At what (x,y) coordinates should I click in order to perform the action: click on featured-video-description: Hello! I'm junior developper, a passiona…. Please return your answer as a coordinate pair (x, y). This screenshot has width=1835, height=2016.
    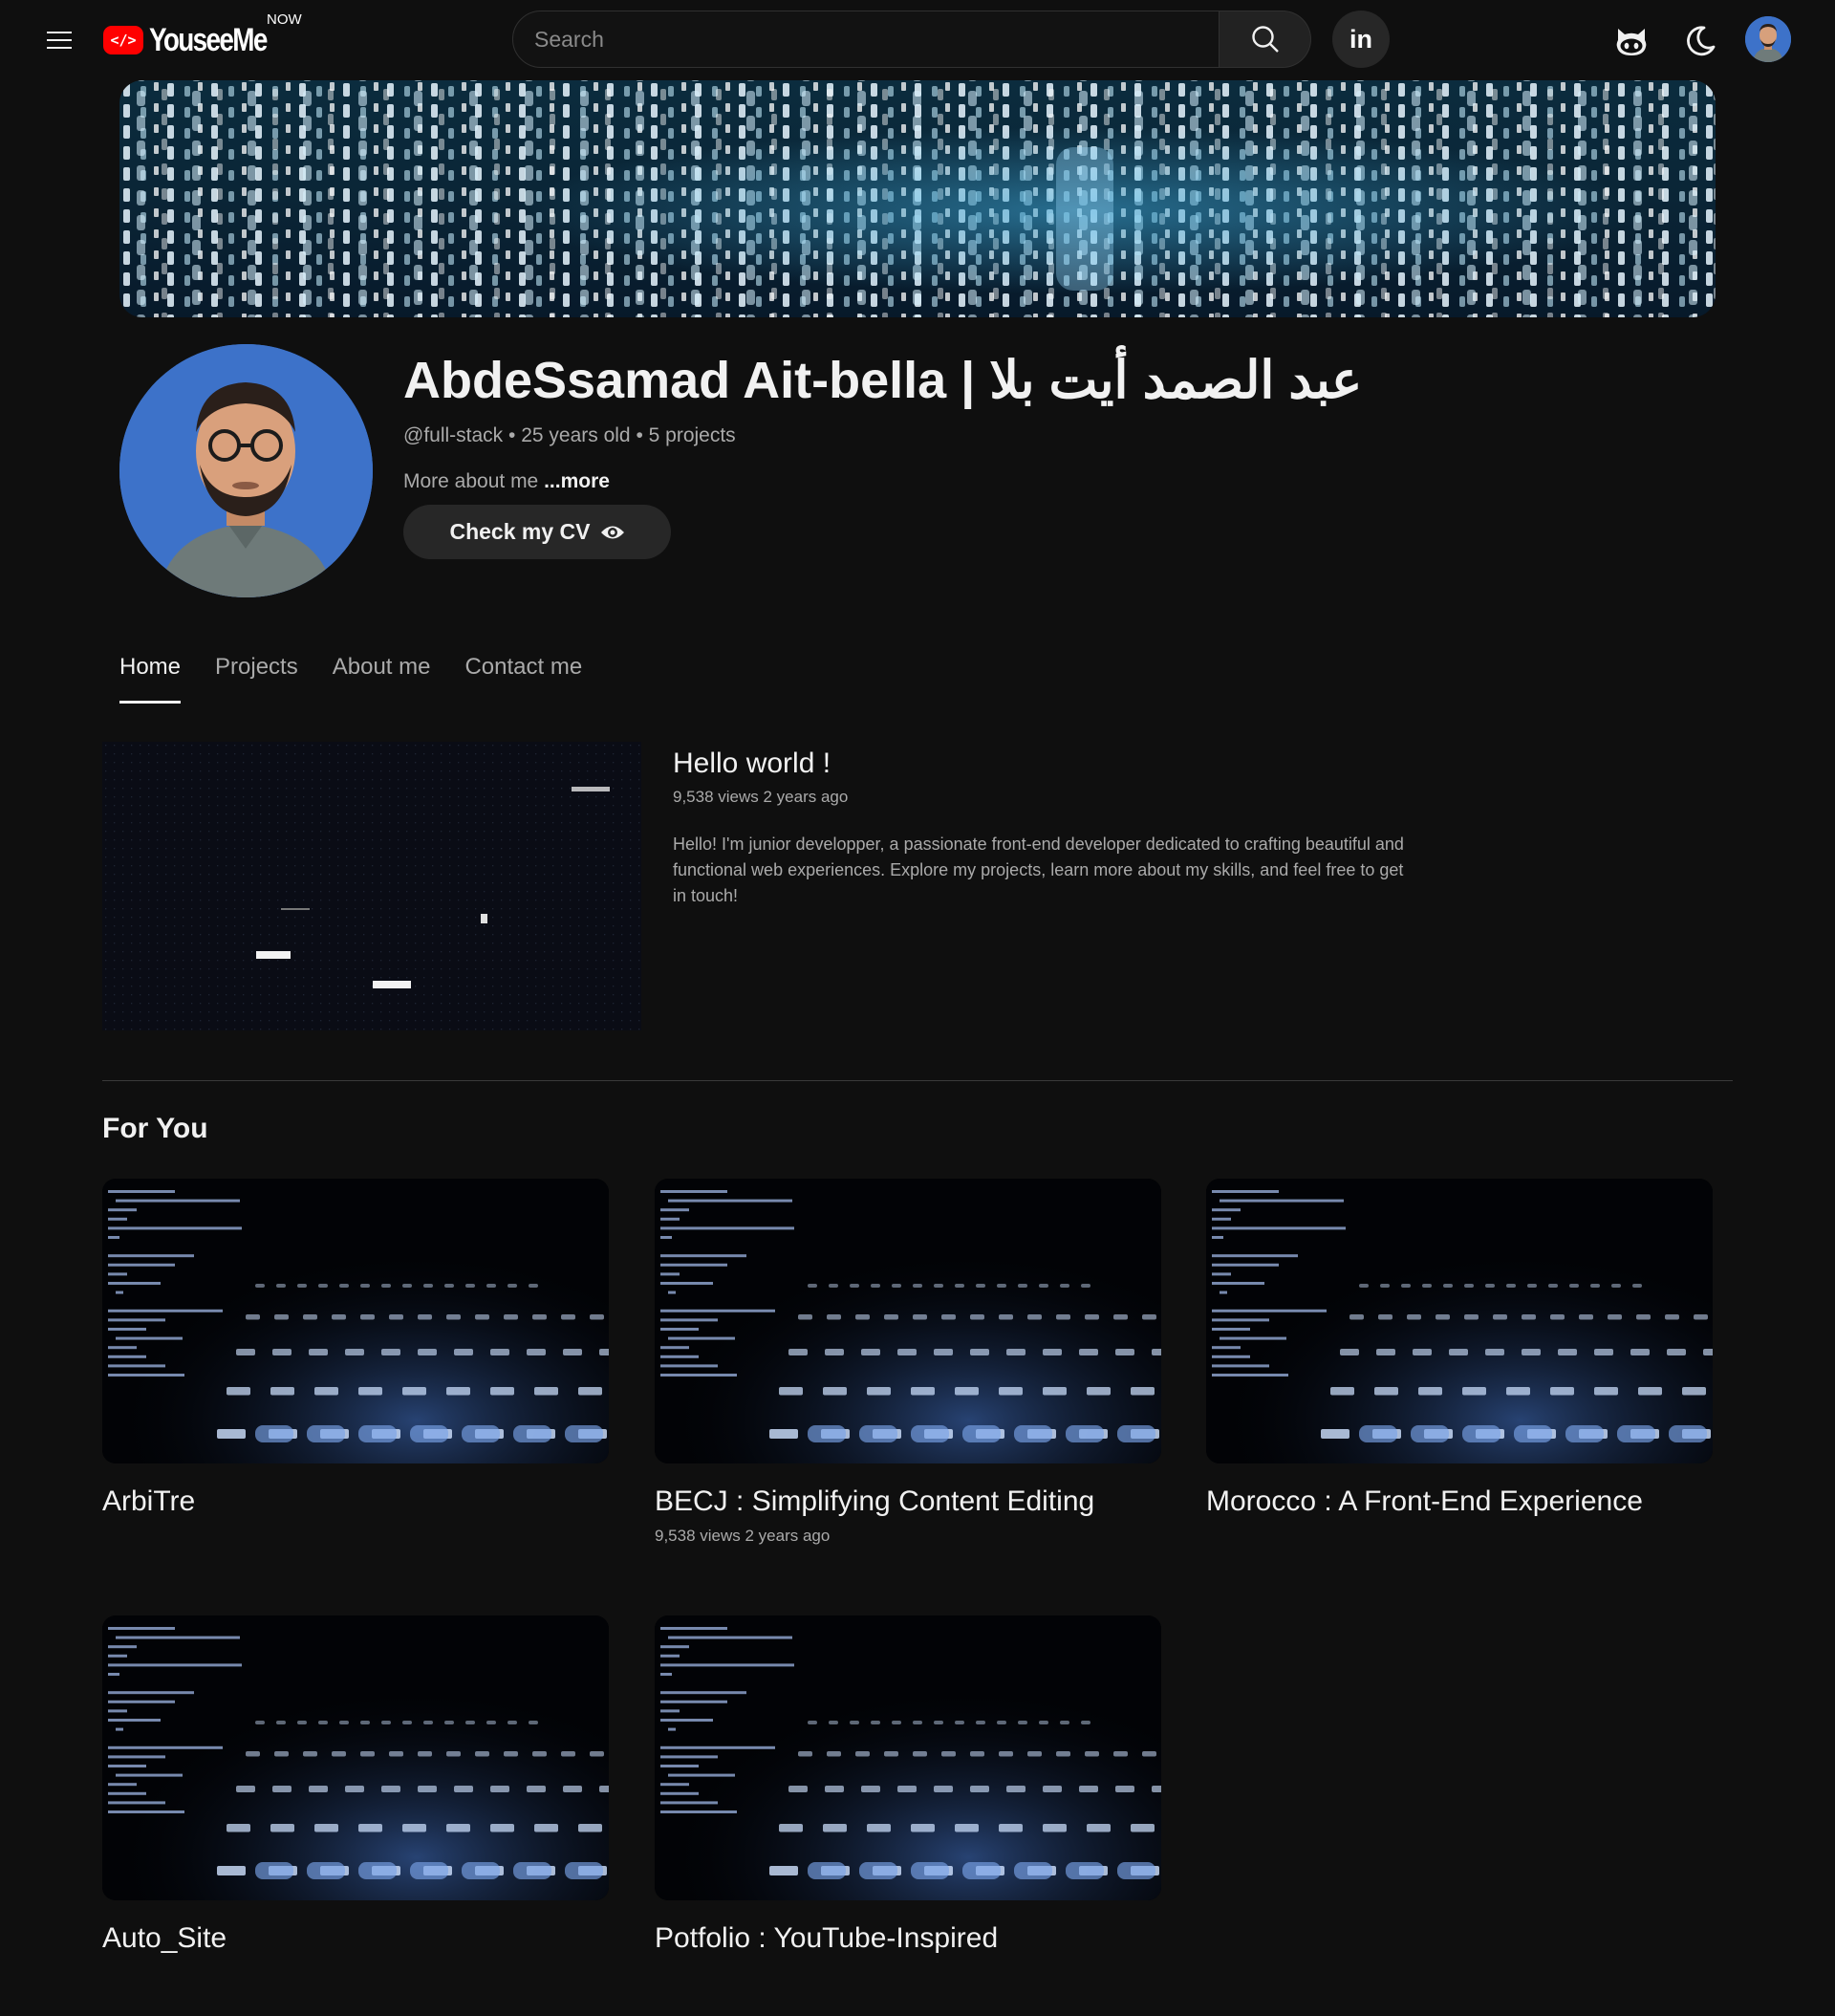
    Looking at the image, I should click on (1038, 870).